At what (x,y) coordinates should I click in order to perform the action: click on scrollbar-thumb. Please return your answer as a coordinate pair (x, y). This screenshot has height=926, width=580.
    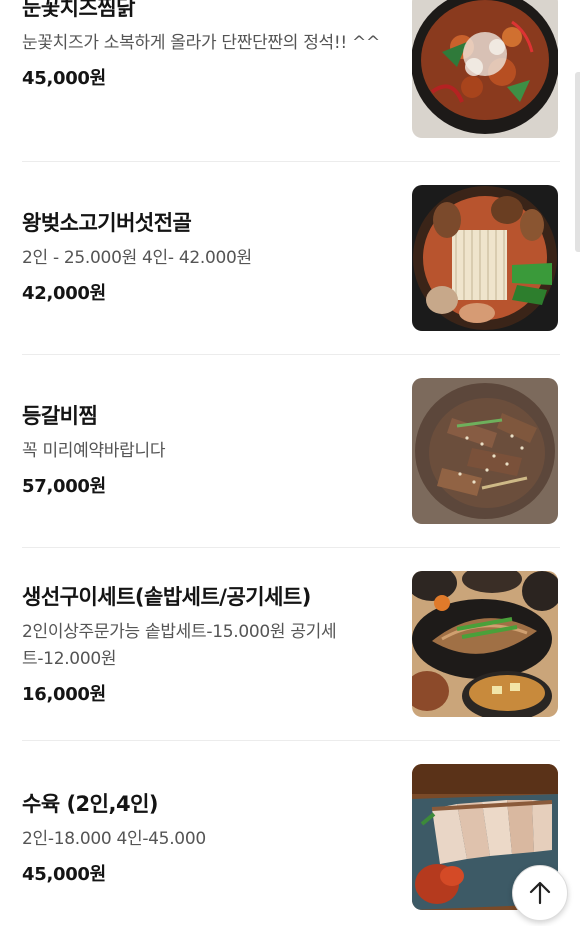
    Looking at the image, I should click on (577, 162).